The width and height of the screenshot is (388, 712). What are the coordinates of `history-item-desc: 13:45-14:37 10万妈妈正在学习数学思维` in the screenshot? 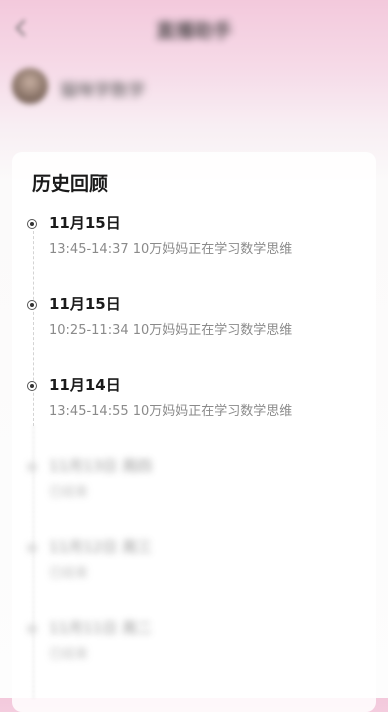 It's located at (171, 249).